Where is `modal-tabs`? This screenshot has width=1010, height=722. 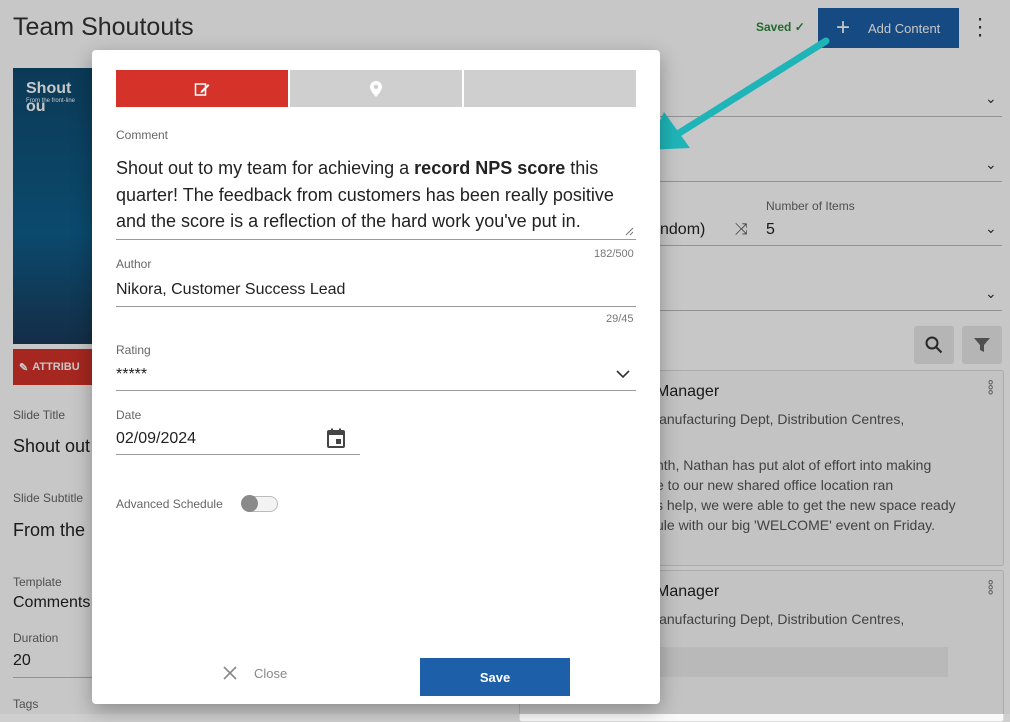
modal-tabs is located at coordinates (376, 88).